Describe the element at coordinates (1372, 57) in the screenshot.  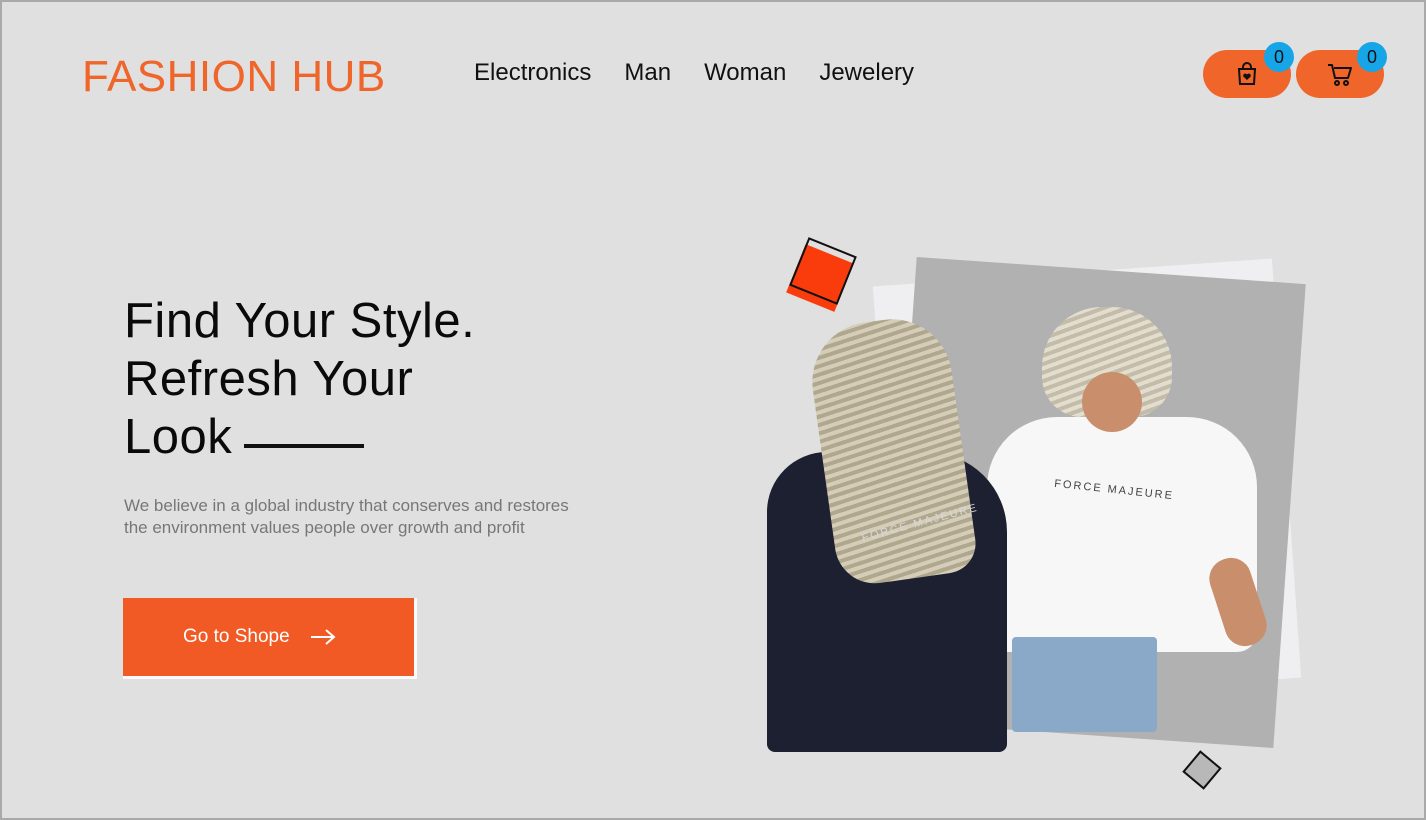
I see `cart-count-badge: 0` at that location.